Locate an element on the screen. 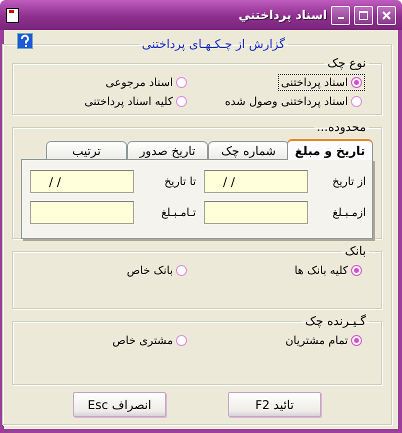 Image resolution: width=402 pixels, height=433 pixels. tab: تاریخ و مبلغ is located at coordinates (330, 149).